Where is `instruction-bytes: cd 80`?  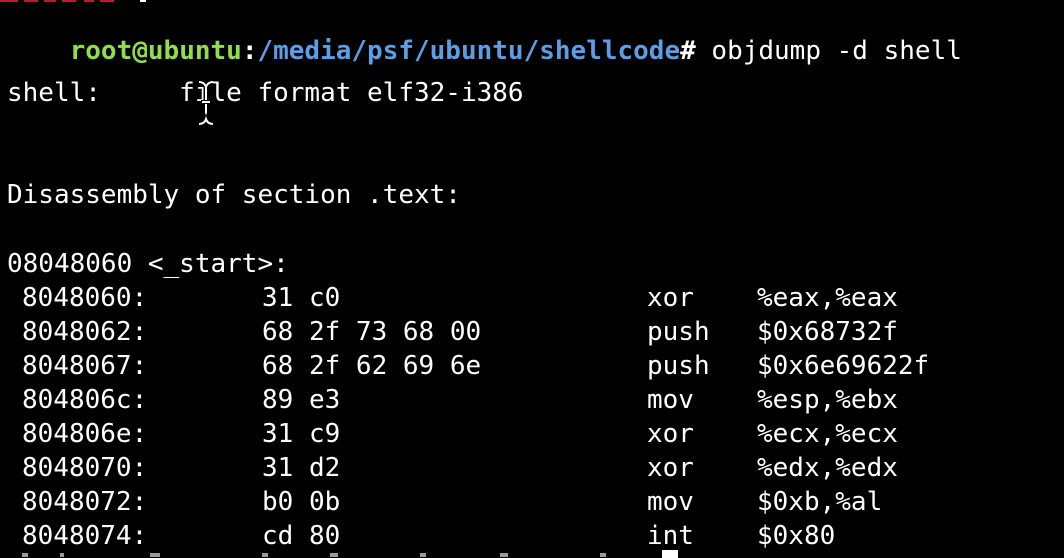 instruction-bytes: cd 80 is located at coordinates (301, 536).